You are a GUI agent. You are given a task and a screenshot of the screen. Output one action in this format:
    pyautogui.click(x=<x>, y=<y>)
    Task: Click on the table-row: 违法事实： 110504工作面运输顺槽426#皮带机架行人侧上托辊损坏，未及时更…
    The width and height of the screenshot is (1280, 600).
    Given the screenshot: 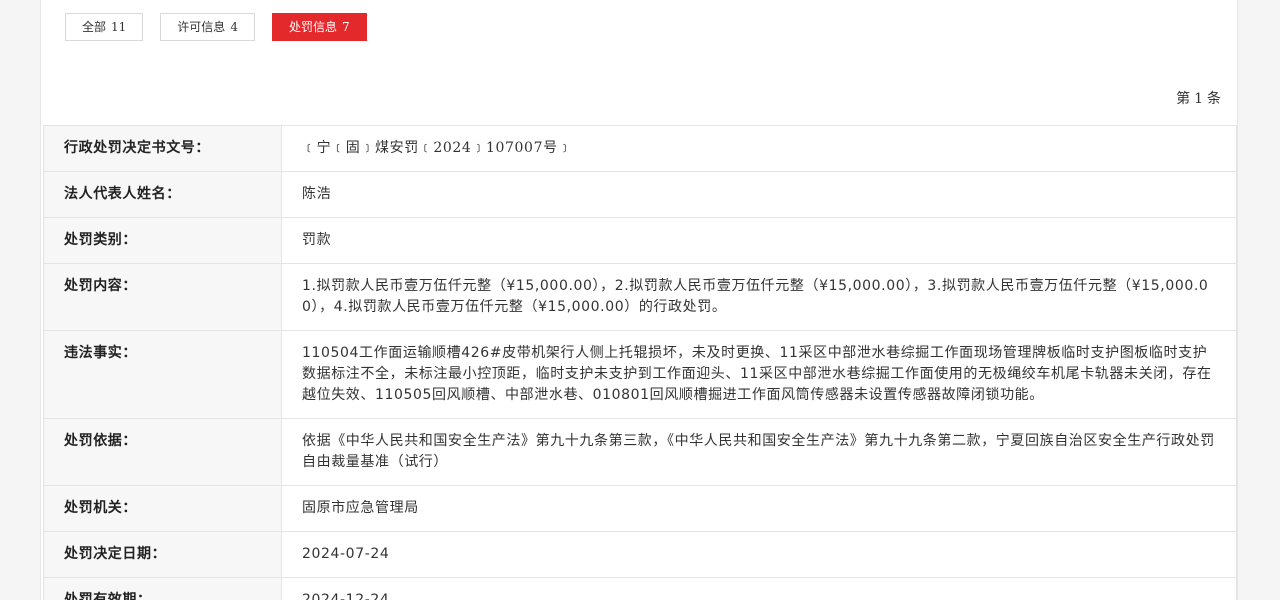 What is the action you would take?
    pyautogui.click(x=640, y=374)
    